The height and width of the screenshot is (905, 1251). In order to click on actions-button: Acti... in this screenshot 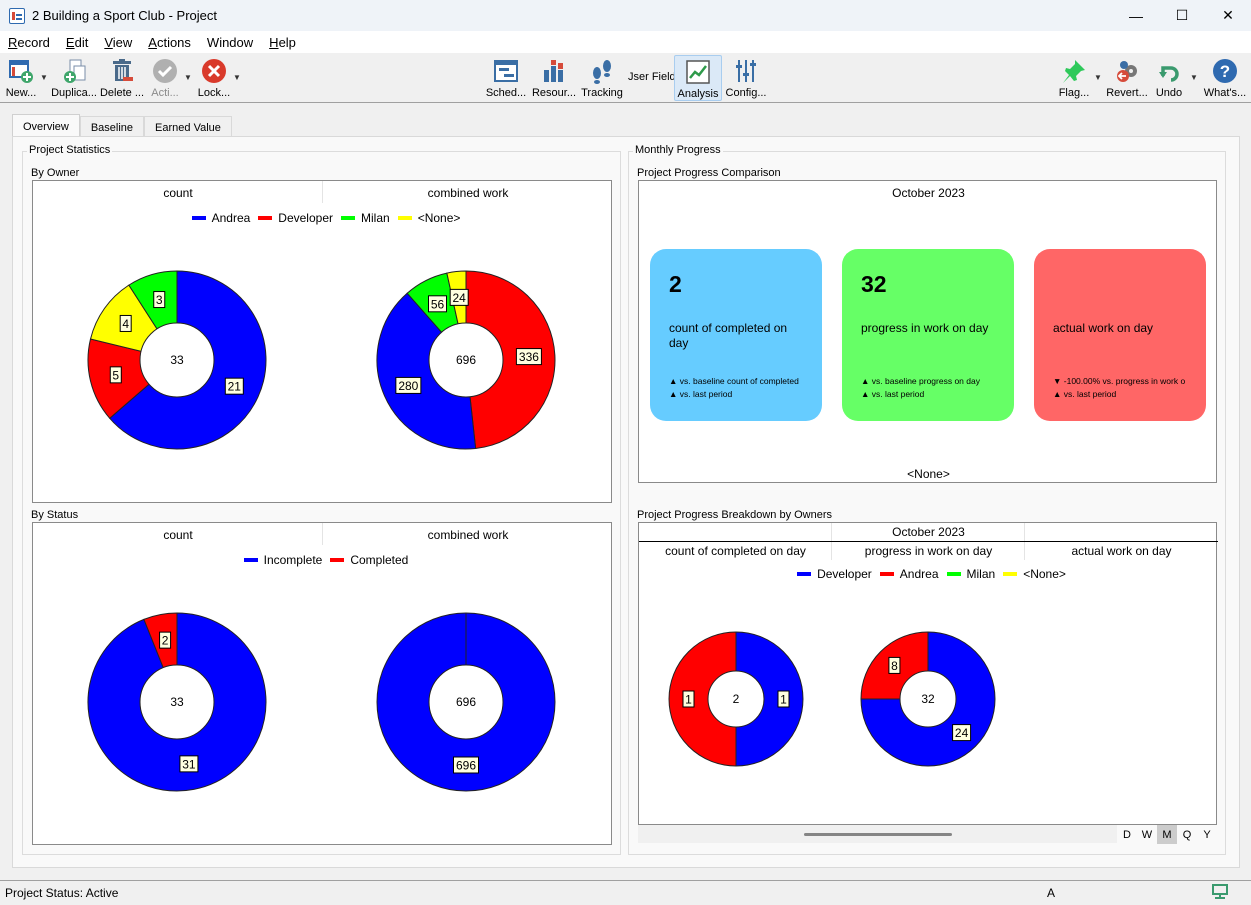, I will do `click(165, 78)`.